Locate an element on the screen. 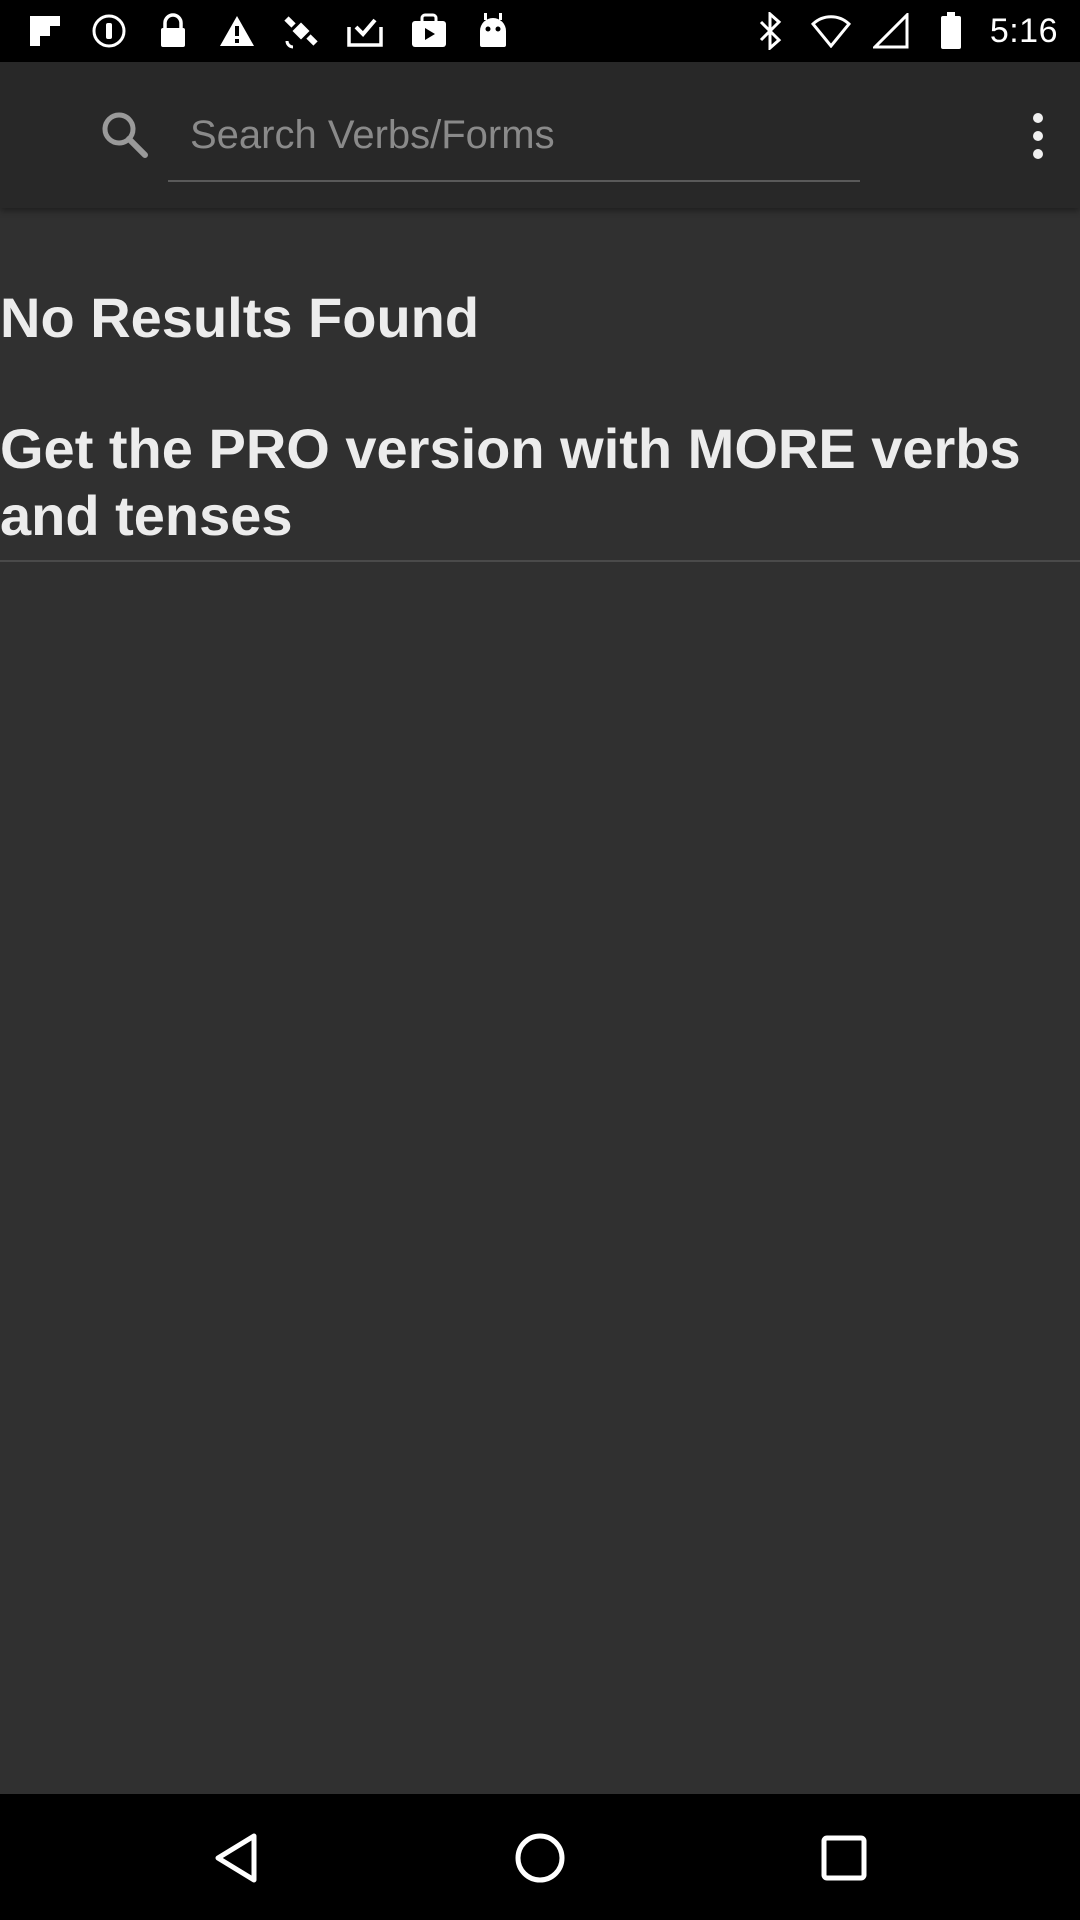 This screenshot has height=1920, width=1080. overflow-menu-button is located at coordinates (1038, 136).